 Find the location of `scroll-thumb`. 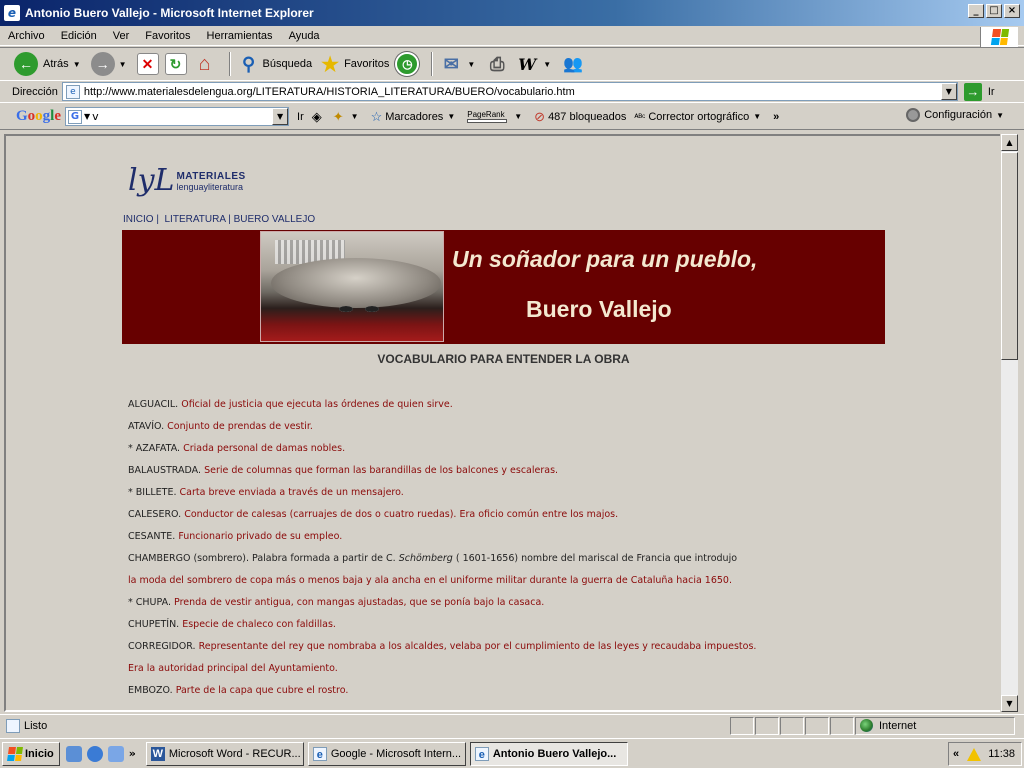

scroll-thumb is located at coordinates (1009, 256).